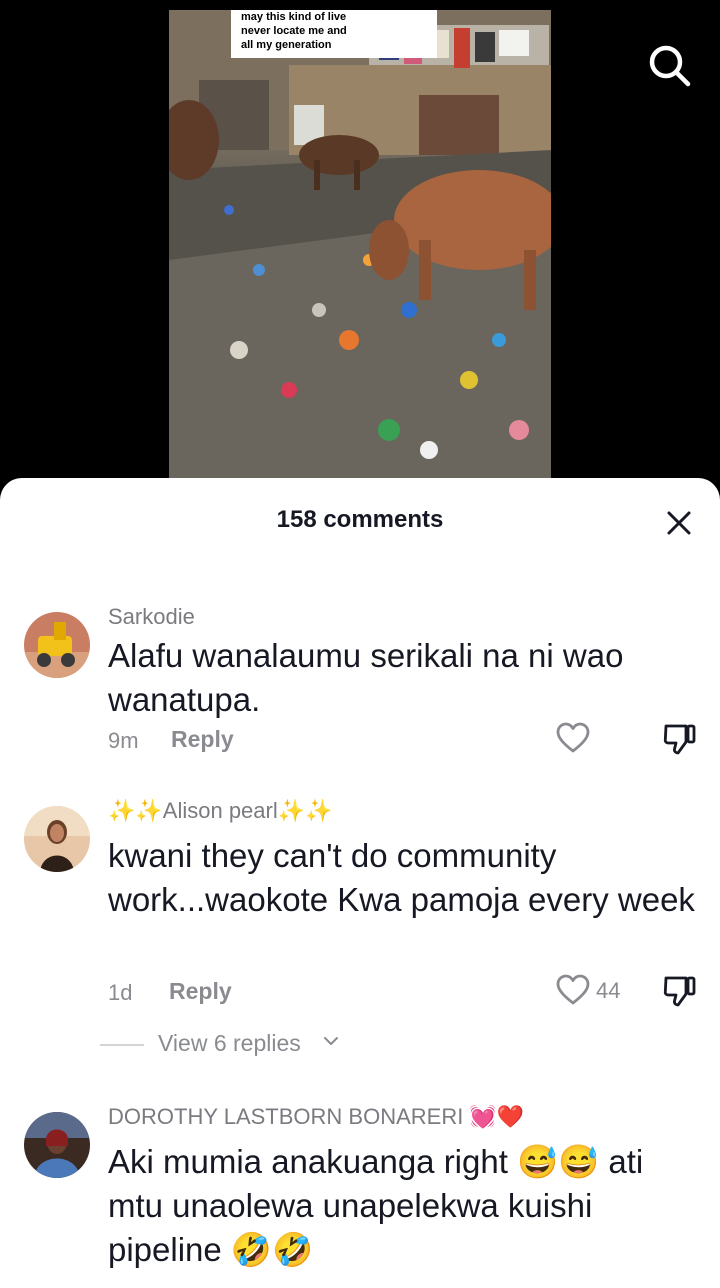 This screenshot has width=720, height=1288. What do you see at coordinates (670, 66) in the screenshot?
I see `search-icon` at bounding box center [670, 66].